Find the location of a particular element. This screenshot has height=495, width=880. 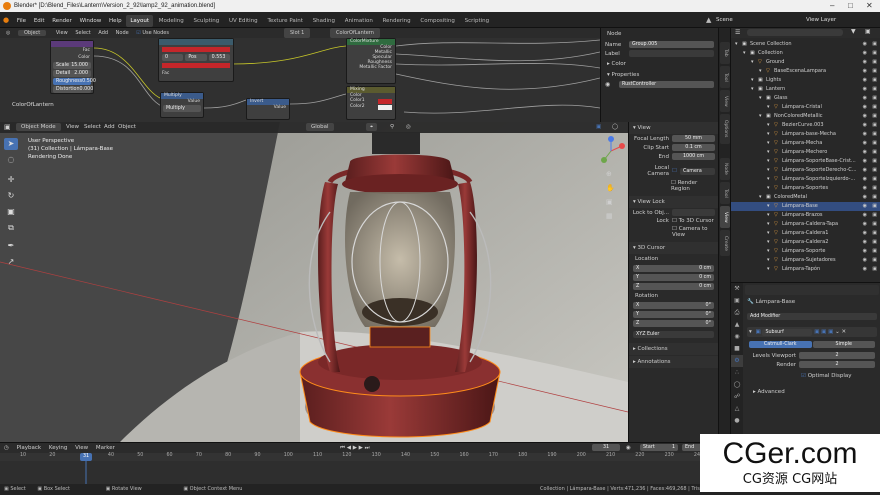

clip-end-field: 1000 cm is located at coordinates (693, 156).